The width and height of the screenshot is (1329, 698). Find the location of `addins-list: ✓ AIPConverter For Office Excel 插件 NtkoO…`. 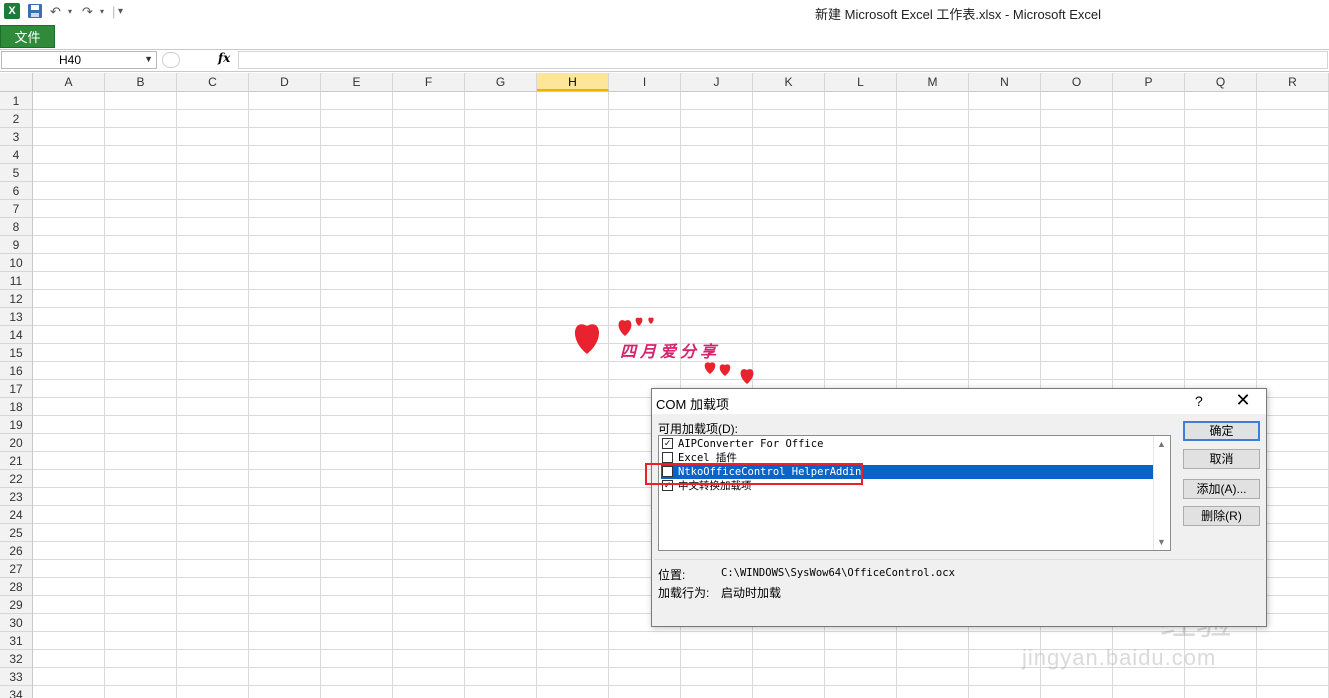

addins-list: ✓ AIPConverter For Office Excel 插件 NtkoO… is located at coordinates (914, 493).